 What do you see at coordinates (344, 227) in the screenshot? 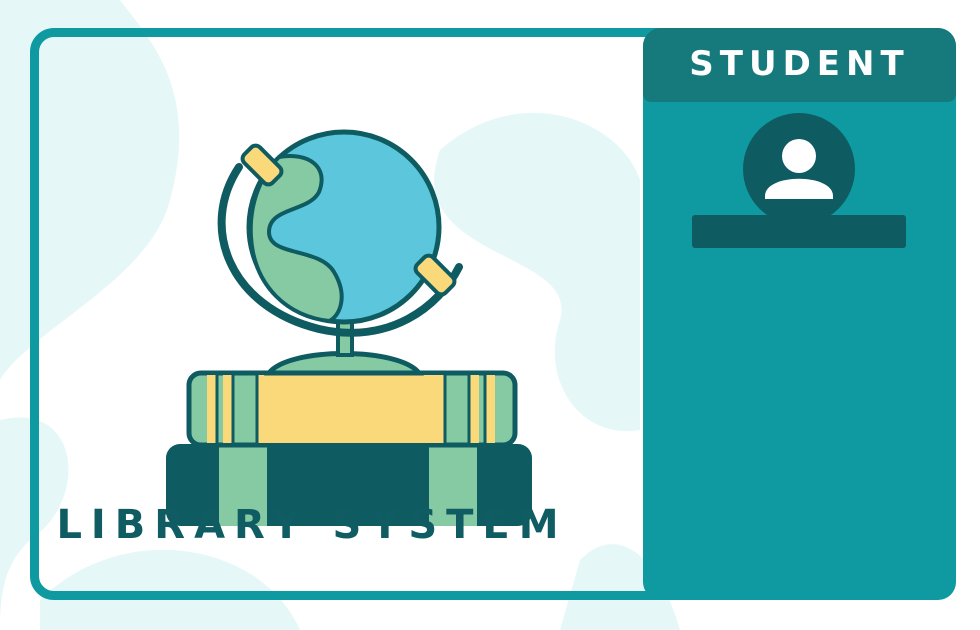
I see `globe` at bounding box center [344, 227].